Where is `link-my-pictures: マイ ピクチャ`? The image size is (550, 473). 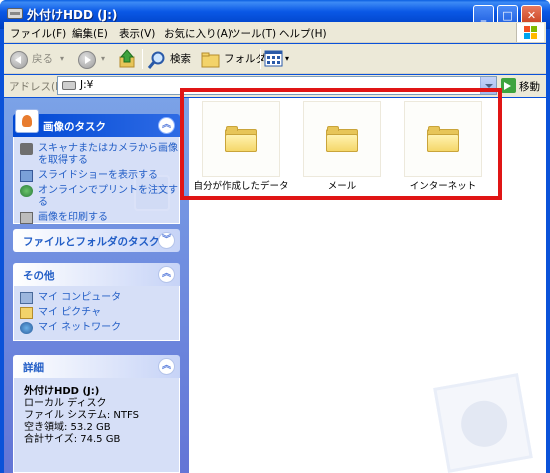 link-my-pictures: マイ ピクチャ is located at coordinates (96, 313).